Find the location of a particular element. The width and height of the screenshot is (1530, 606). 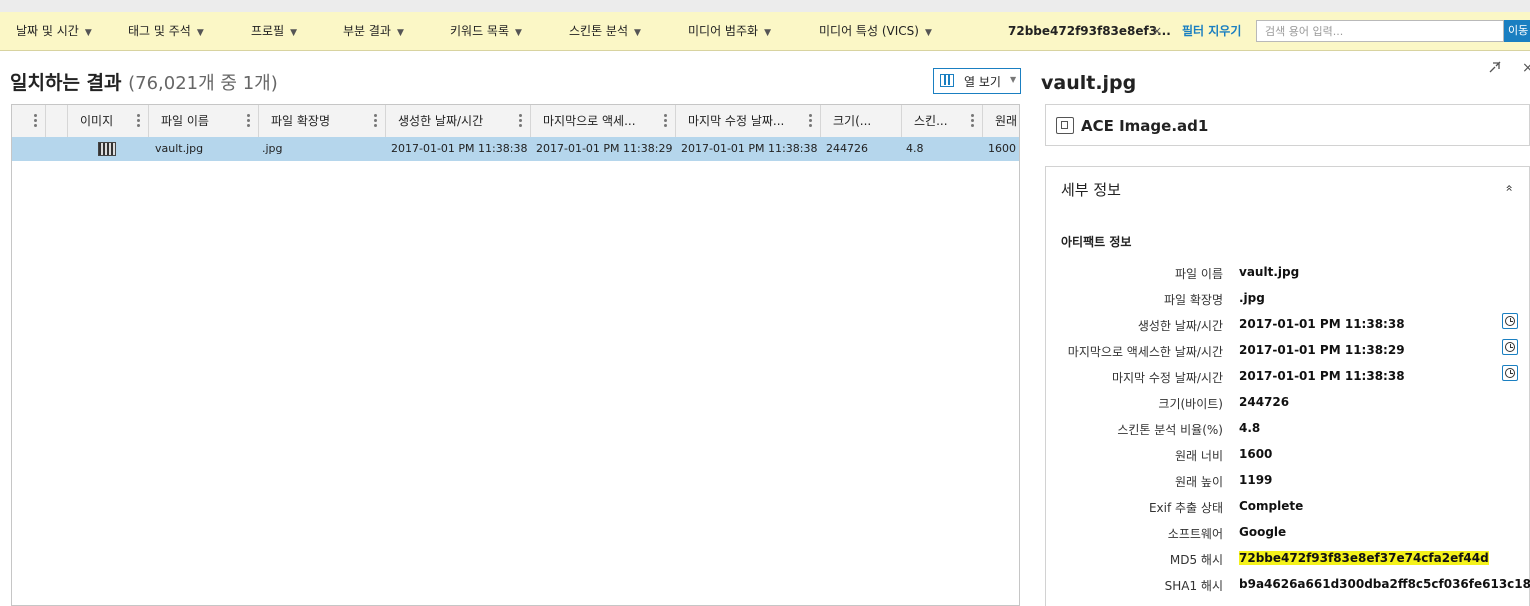

column-header-menu is located at coordinates (29, 121).